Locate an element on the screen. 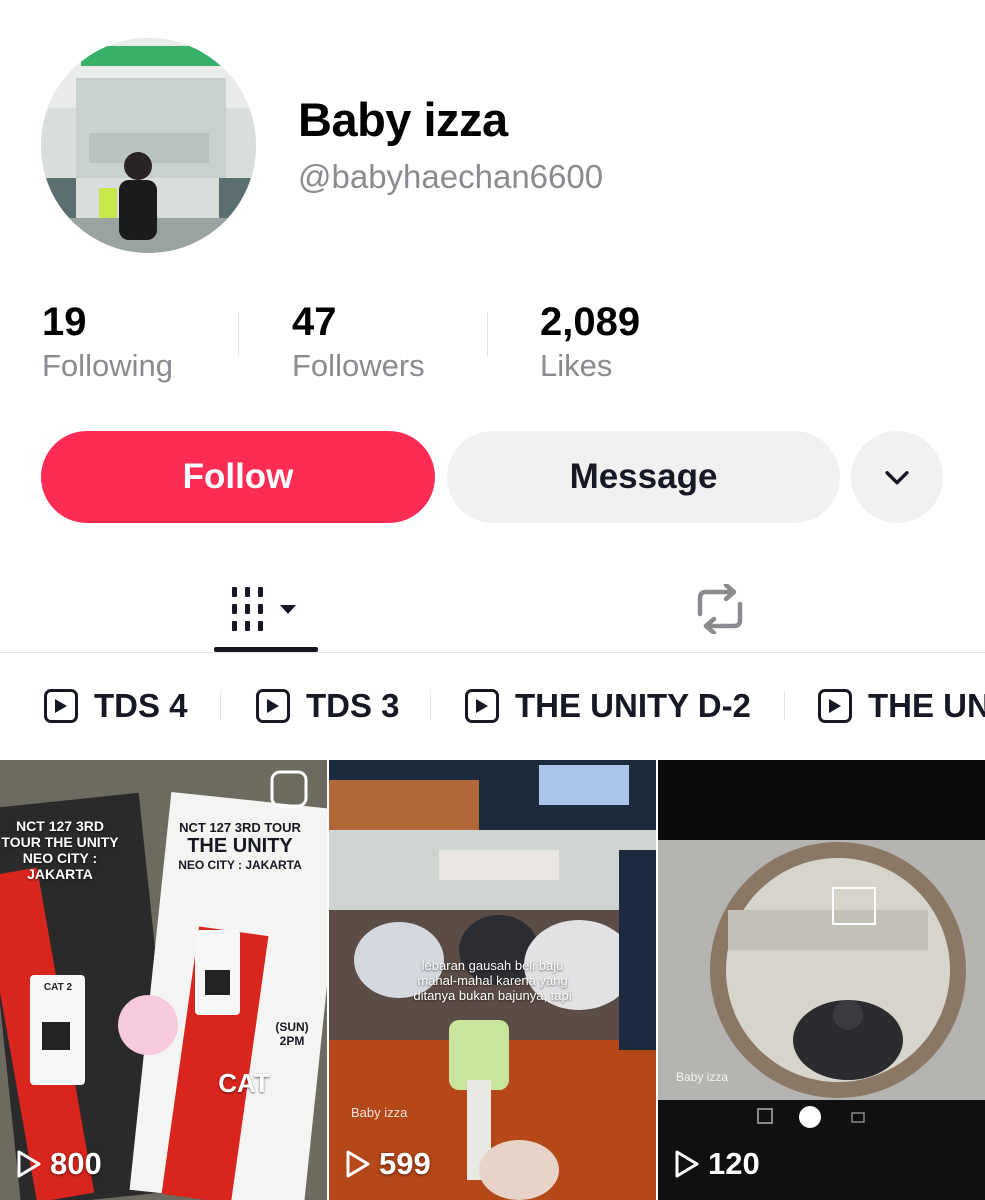 The width and height of the screenshot is (985, 1200). ticket-line: THE UNITY is located at coordinates (240, 846).